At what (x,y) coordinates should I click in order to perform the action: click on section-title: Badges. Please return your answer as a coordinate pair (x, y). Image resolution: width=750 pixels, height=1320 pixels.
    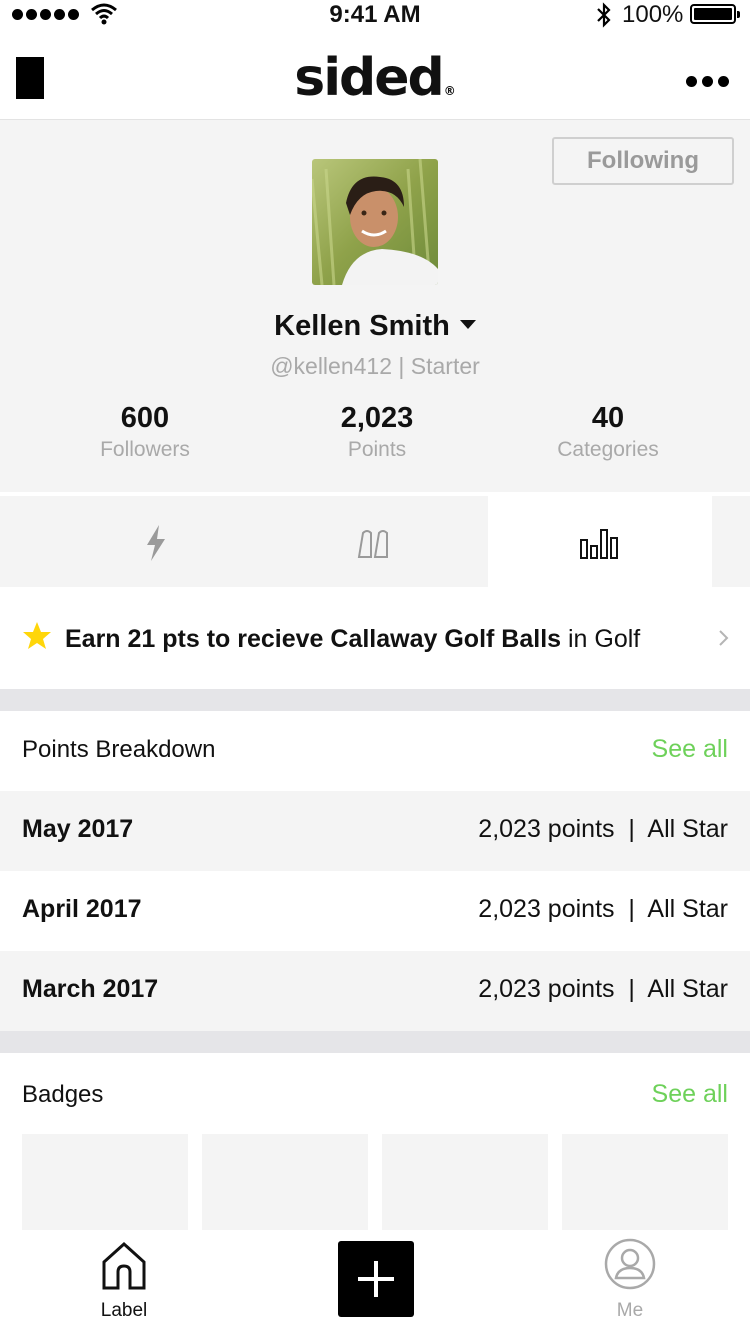
    Looking at the image, I should click on (63, 1094).